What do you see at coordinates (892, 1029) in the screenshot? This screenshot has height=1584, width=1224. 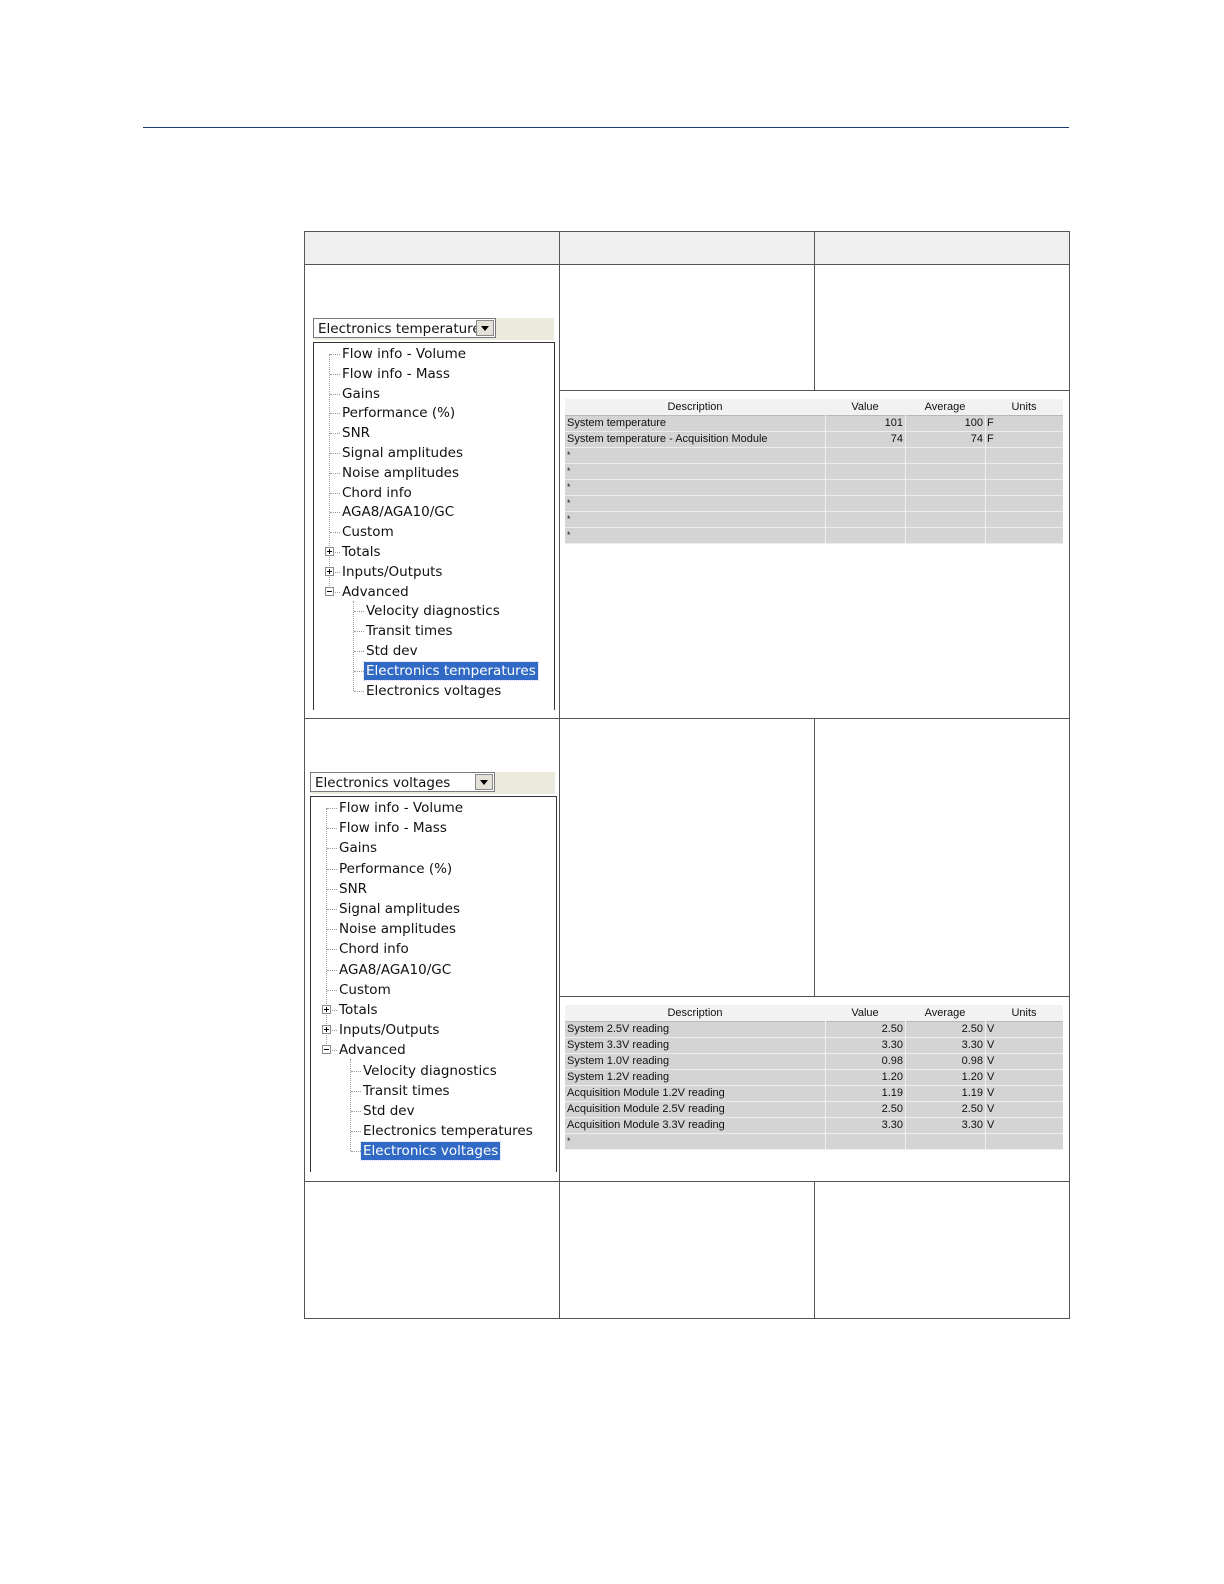 I see `value-cell: 2.50` at bounding box center [892, 1029].